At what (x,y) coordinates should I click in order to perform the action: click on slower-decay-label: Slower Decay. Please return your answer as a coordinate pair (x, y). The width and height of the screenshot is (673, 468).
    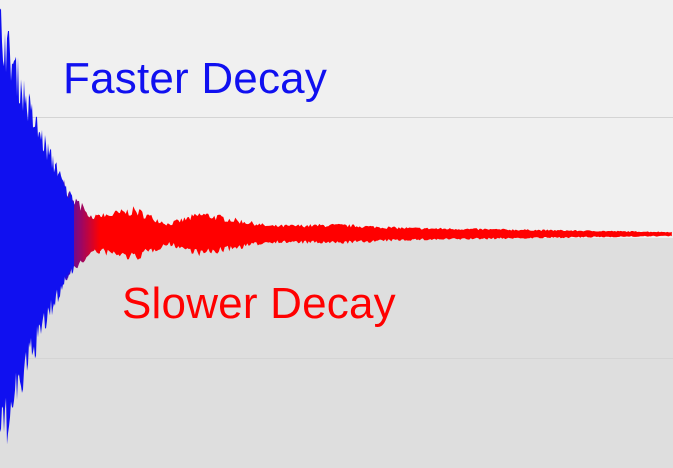
    Looking at the image, I should click on (259, 303).